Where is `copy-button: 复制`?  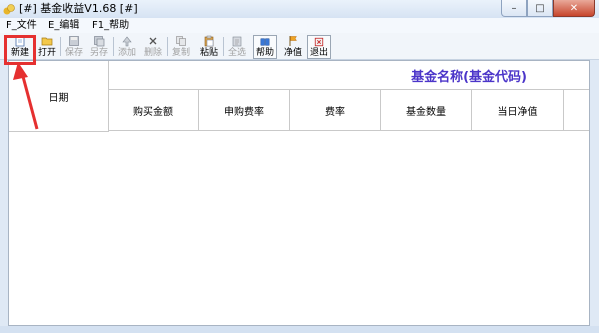
copy-button: 复制 is located at coordinates (181, 46).